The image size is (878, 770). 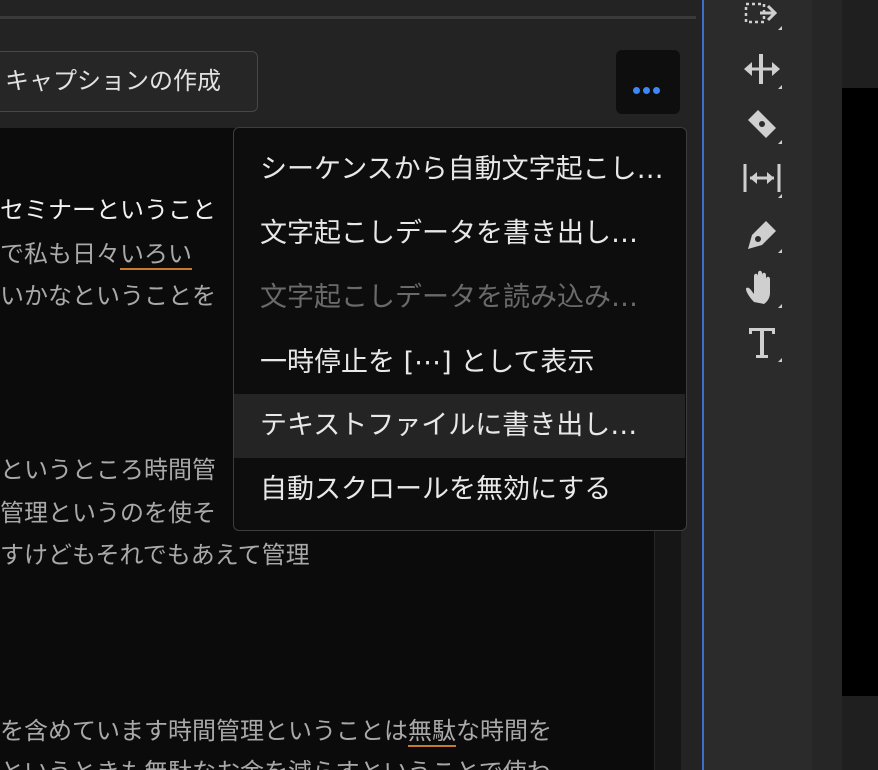 I want to click on panel-divider, so click(x=348, y=17).